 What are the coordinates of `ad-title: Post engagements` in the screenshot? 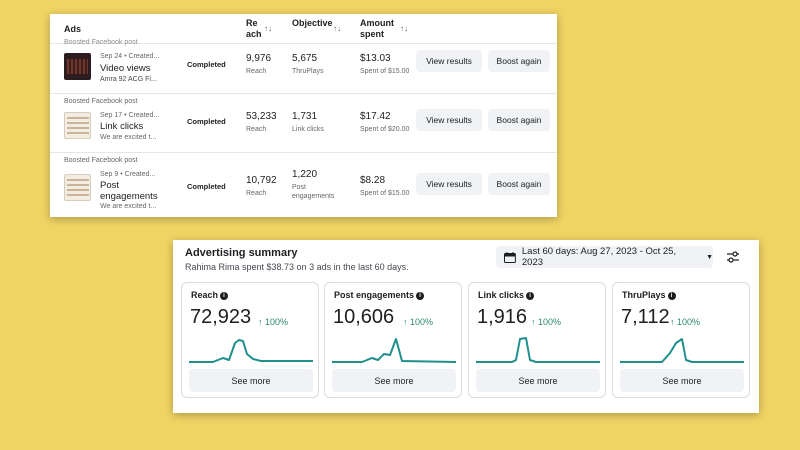 It's located at (130, 191).